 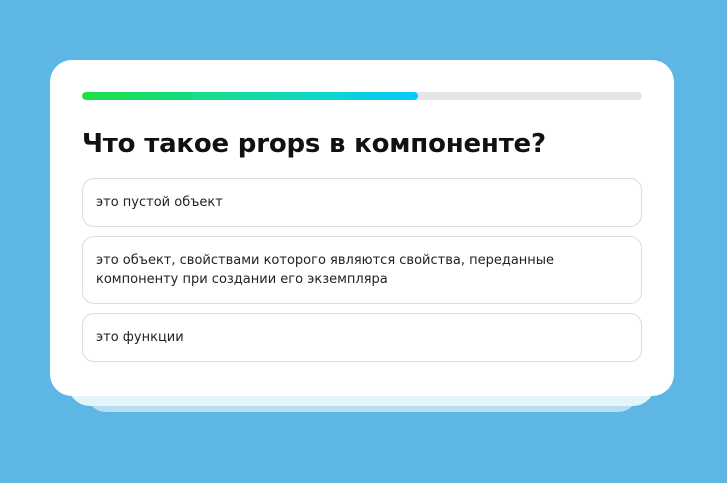 I want to click on progress-bar, so click(x=362, y=96).